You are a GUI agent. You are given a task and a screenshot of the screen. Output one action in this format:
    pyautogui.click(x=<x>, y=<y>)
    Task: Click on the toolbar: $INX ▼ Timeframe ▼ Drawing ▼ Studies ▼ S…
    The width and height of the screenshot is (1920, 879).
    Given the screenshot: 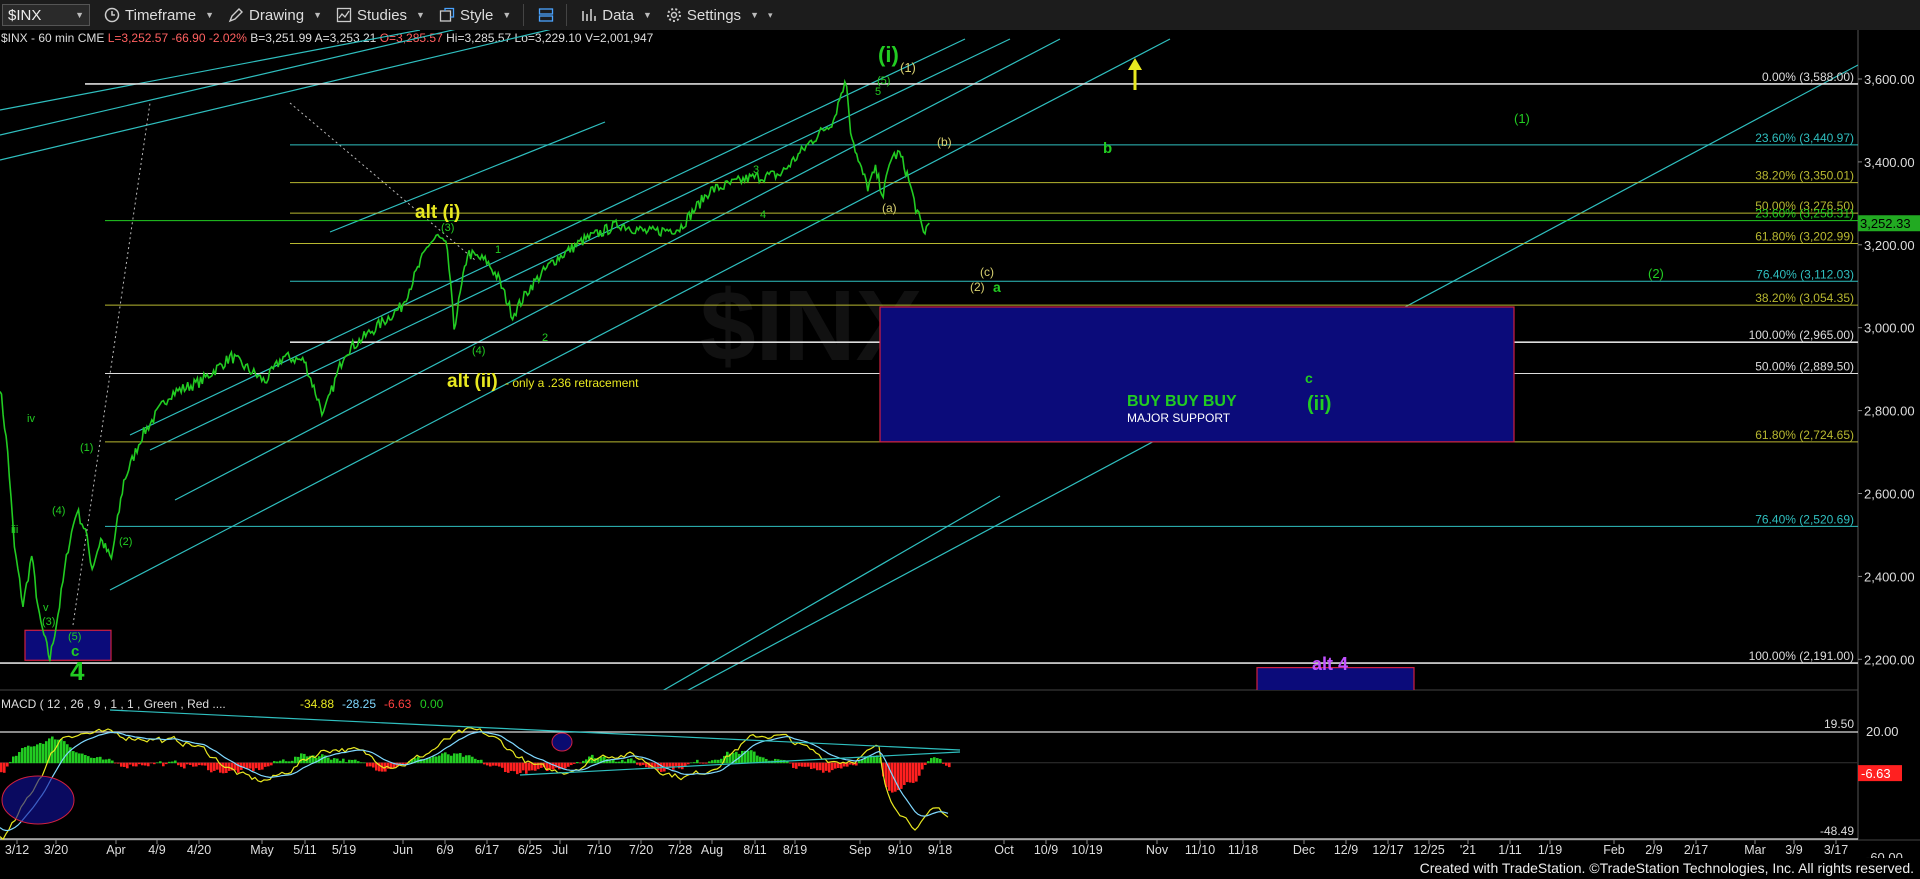 What is the action you would take?
    pyautogui.click(x=960, y=15)
    